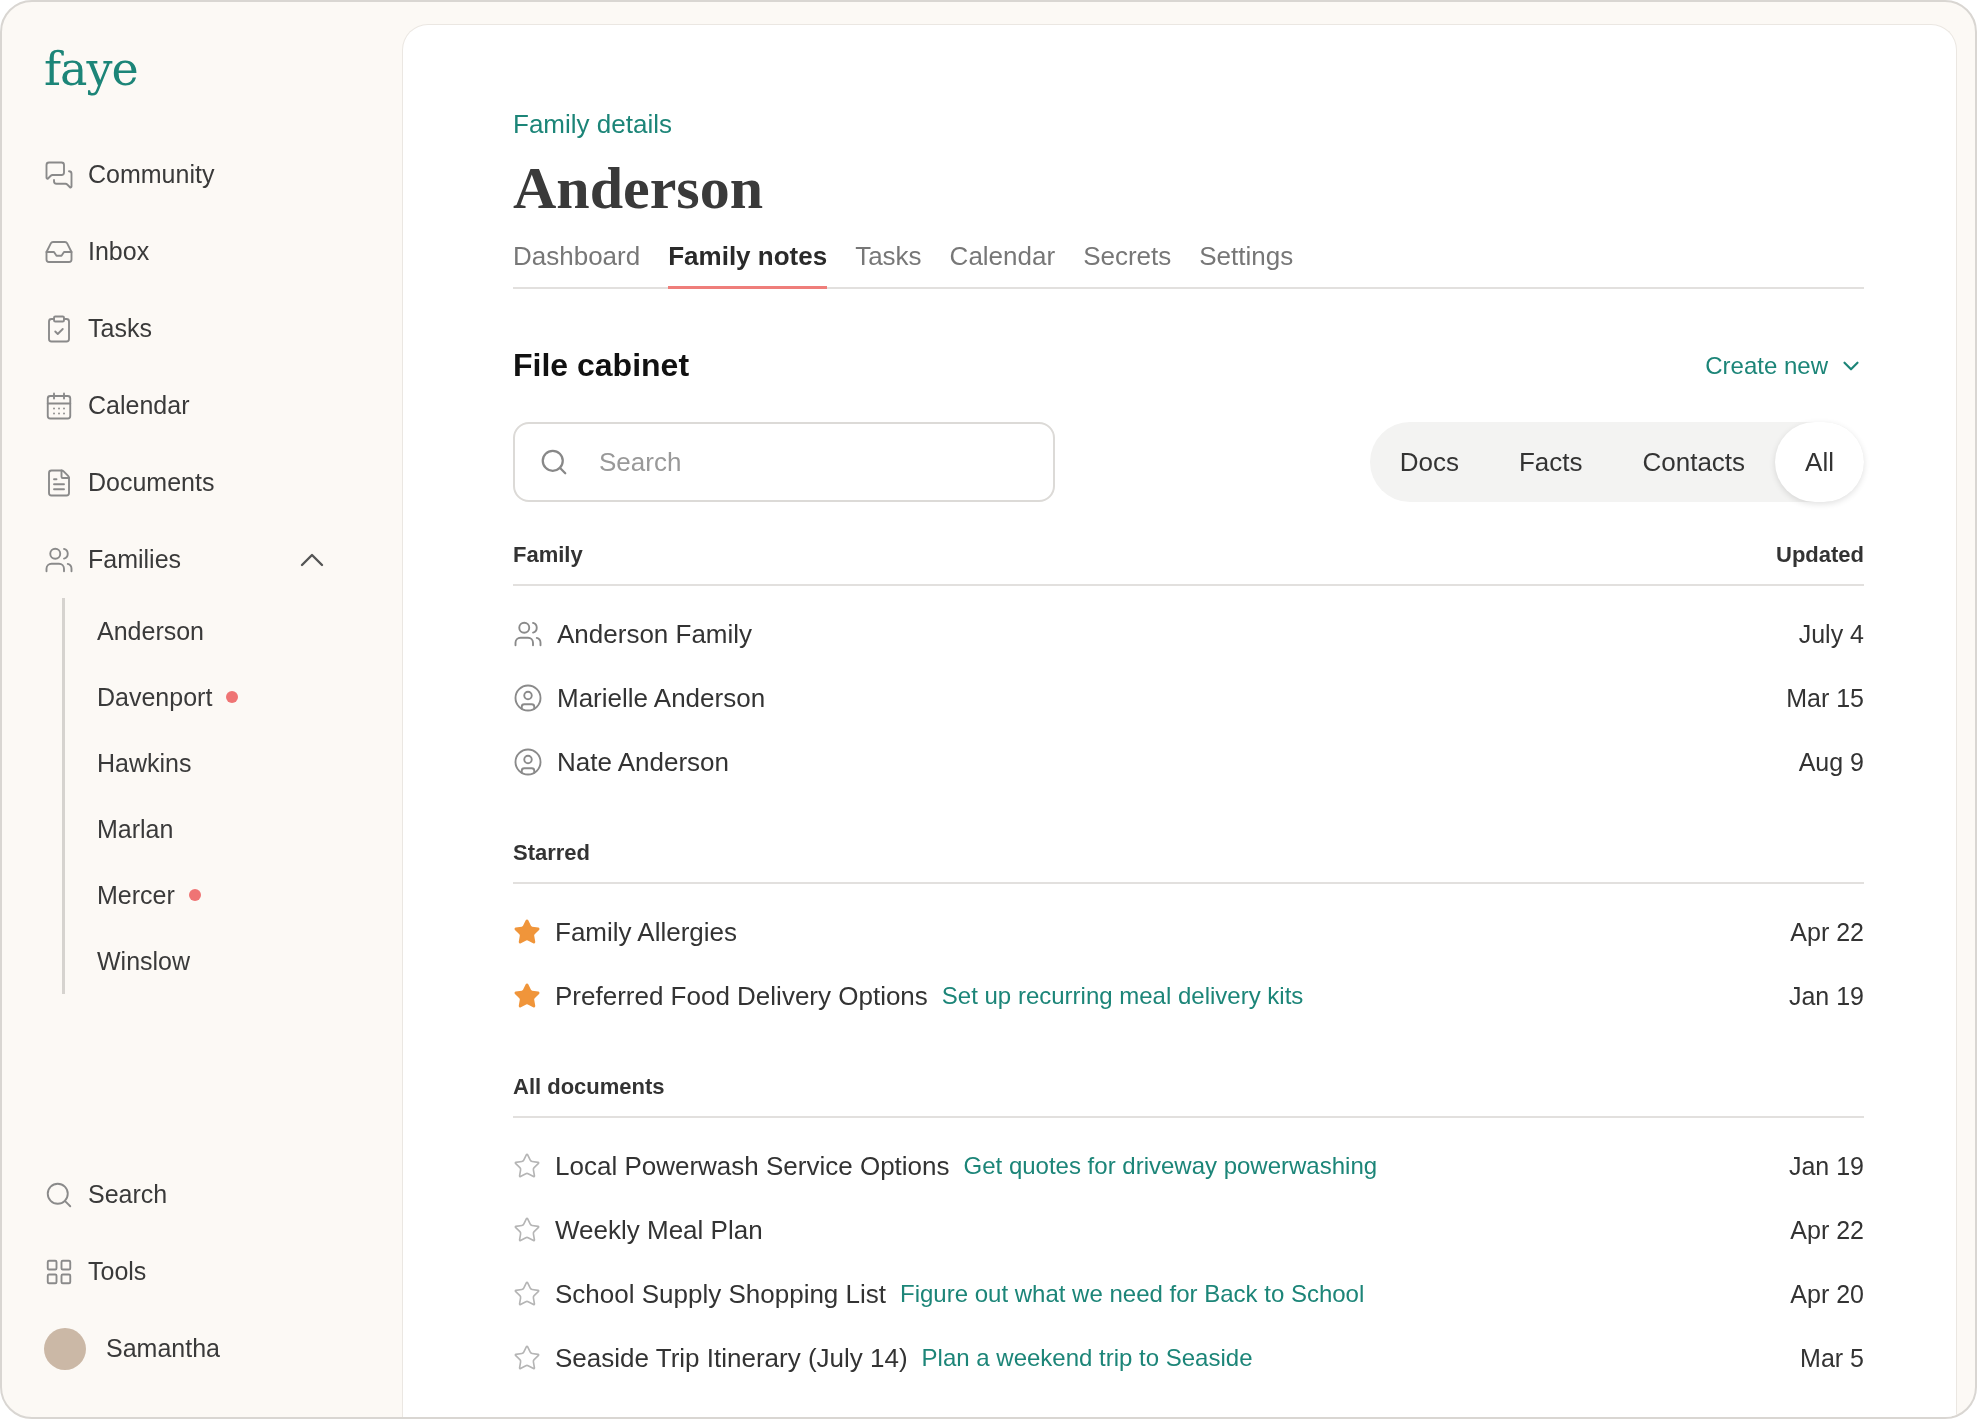 The width and height of the screenshot is (1977, 1419). I want to click on filter-option: Facts, so click(1550, 462).